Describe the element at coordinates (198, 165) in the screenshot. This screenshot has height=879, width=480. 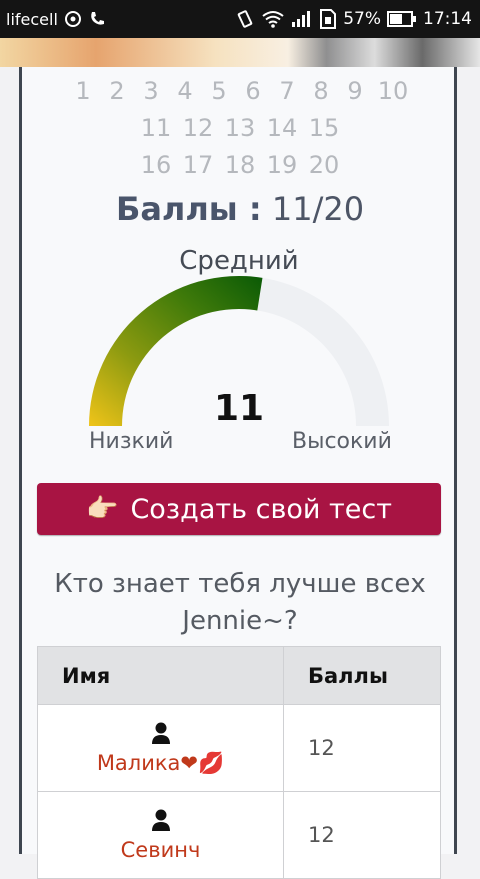
I see `page-link: 17` at that location.